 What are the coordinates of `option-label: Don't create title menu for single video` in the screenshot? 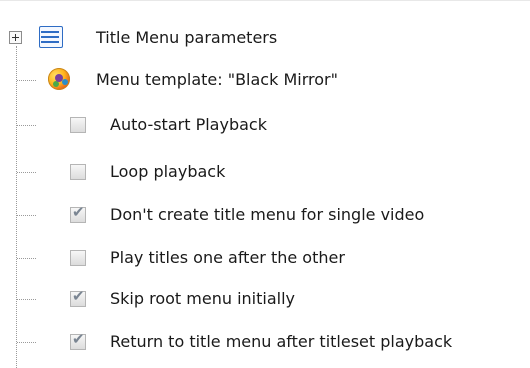 It's located at (267, 214).